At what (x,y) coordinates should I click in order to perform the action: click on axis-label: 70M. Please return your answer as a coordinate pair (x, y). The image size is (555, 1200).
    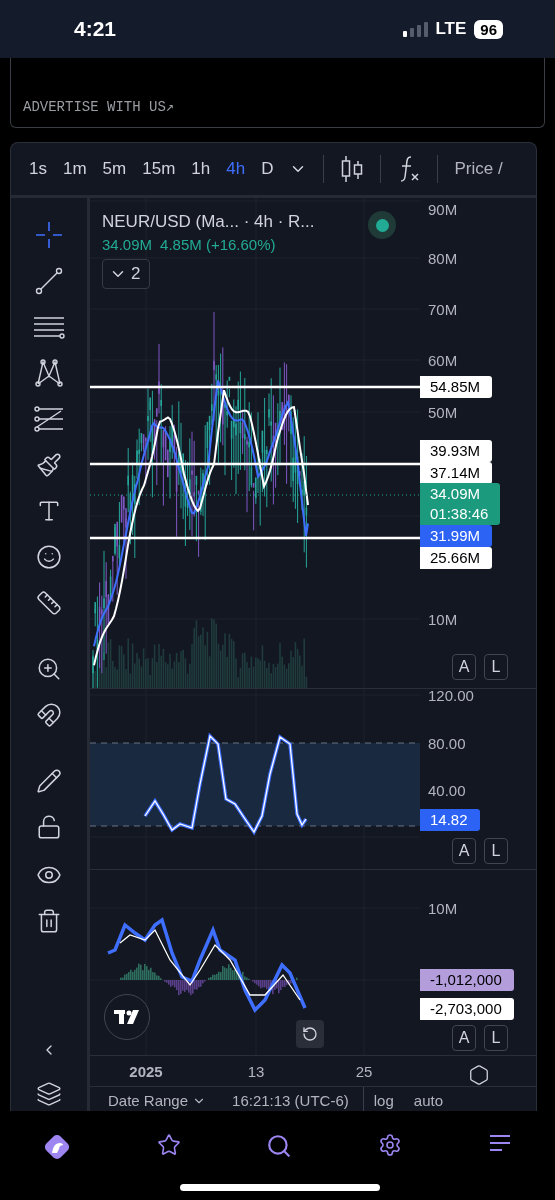
    Looking at the image, I should click on (443, 309).